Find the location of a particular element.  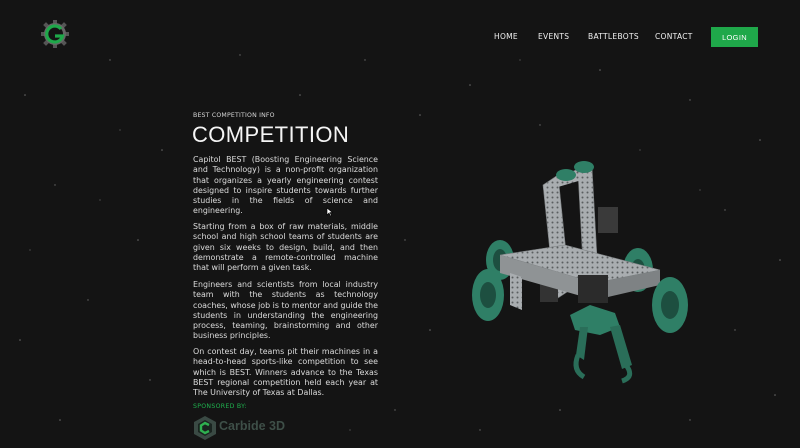

sponsor-label: SPONSORED BY: is located at coordinates (220, 406).